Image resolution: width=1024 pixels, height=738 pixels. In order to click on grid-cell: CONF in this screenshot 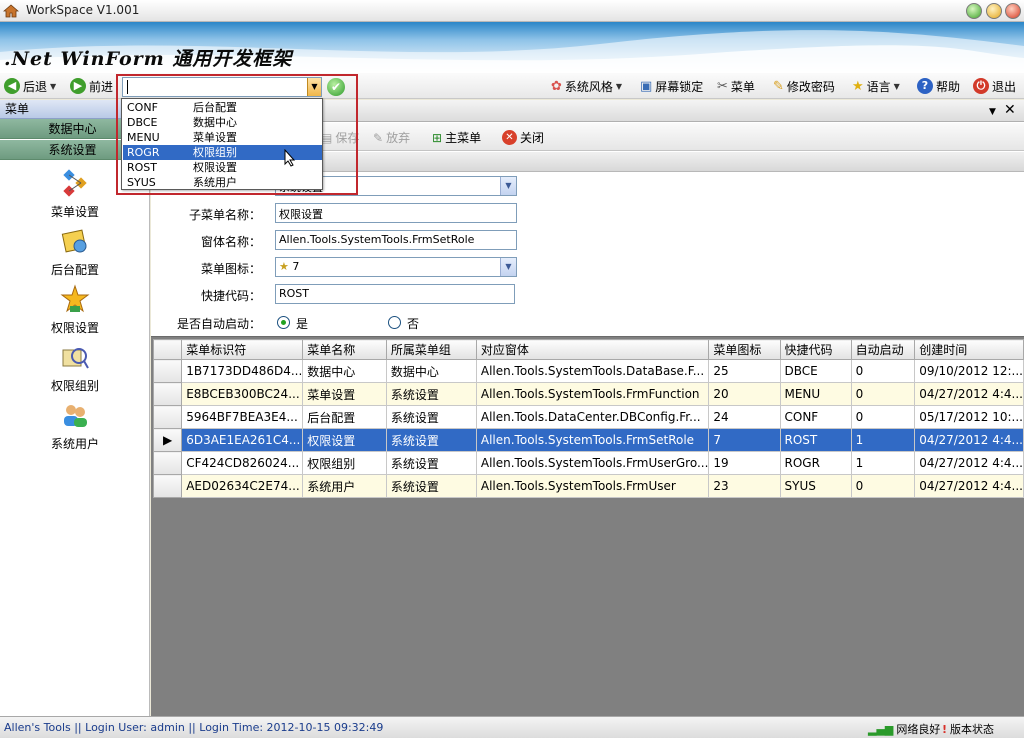, I will do `click(815, 417)`.